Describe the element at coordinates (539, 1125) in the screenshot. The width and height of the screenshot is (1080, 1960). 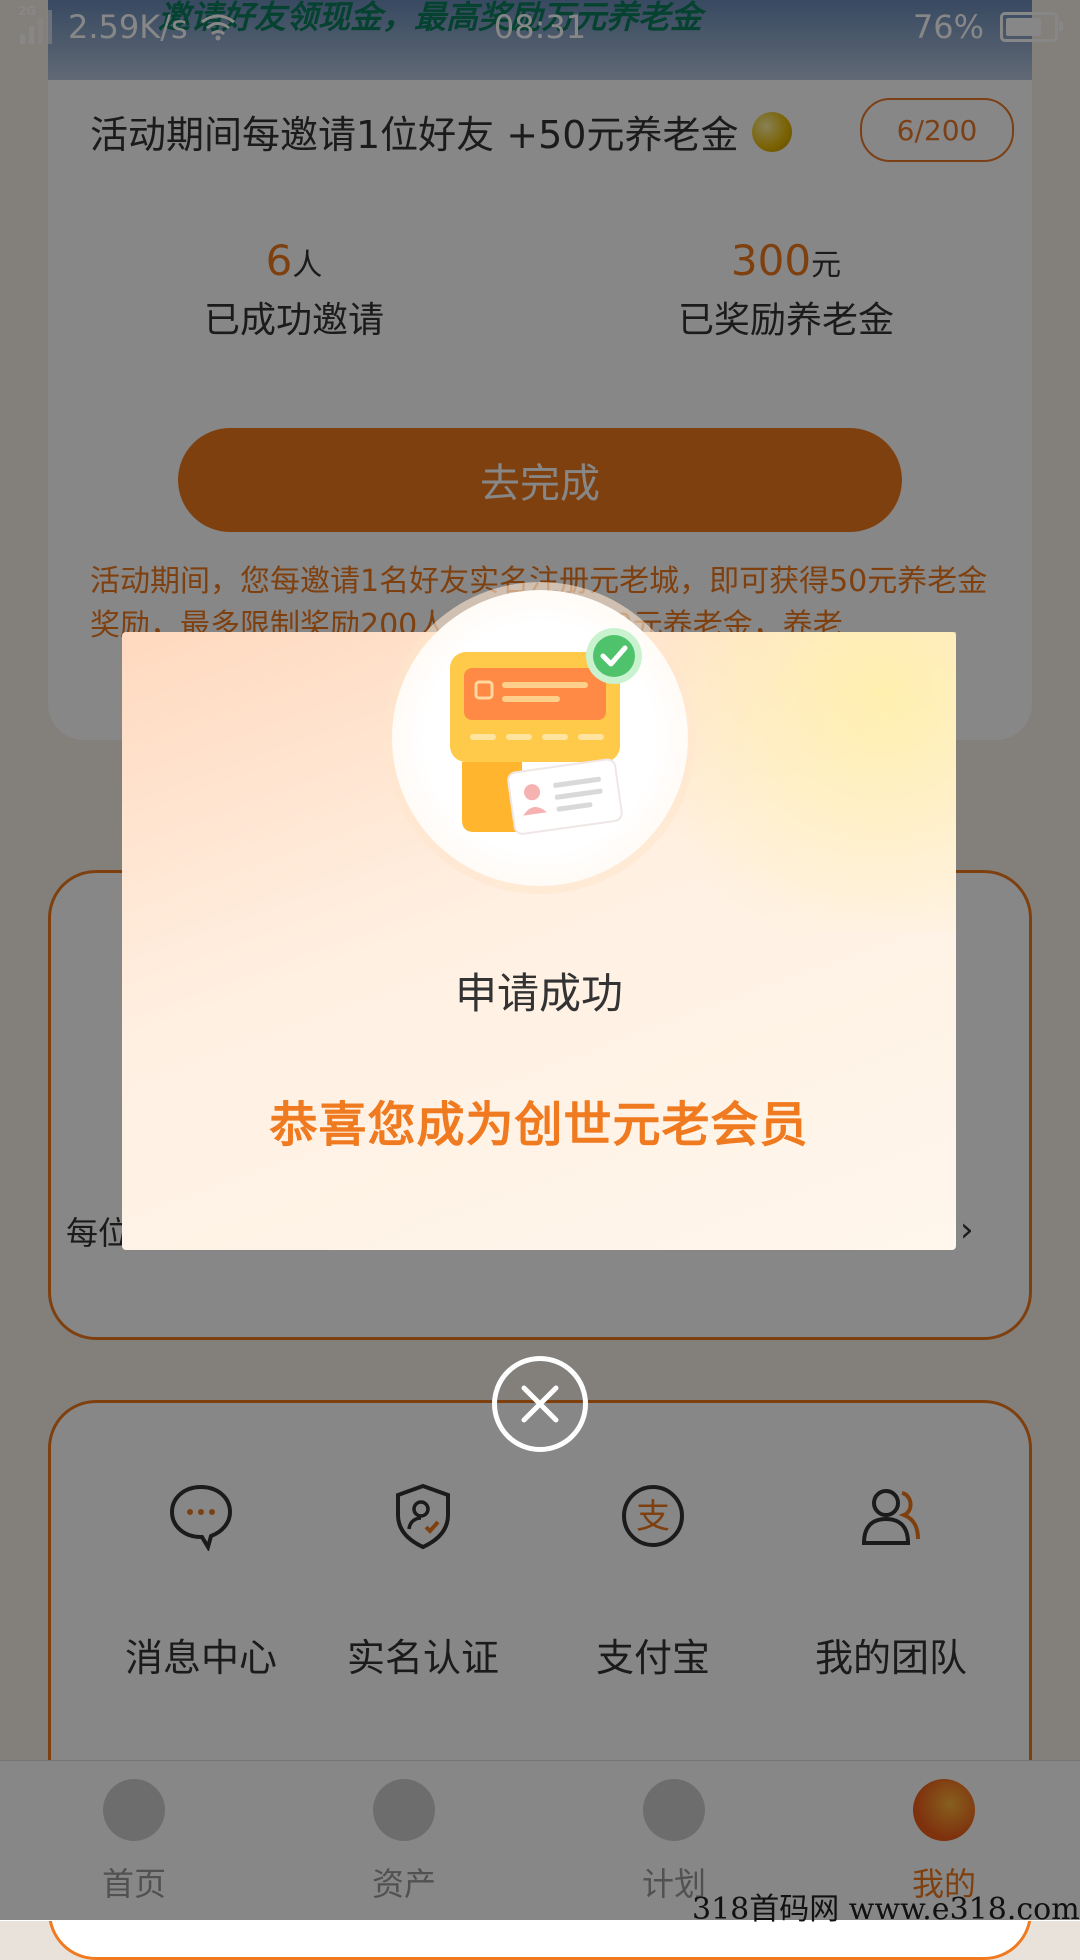
I see `dialog-message: 恭喜您成为创世元老会员` at that location.